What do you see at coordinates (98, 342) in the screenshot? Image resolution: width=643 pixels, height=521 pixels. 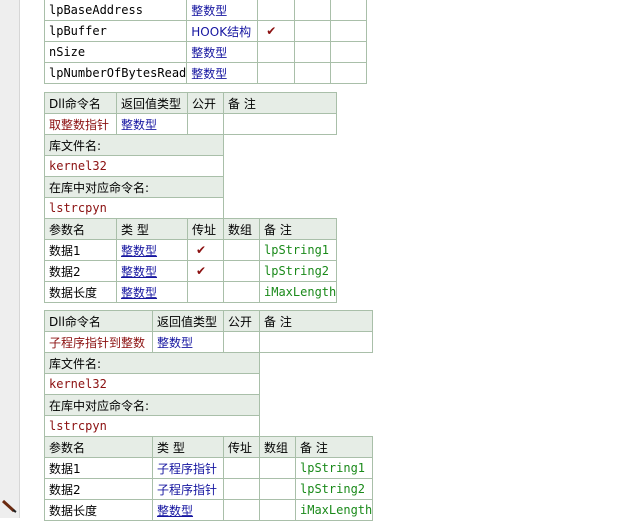 I see `dll-name: 子程序指针到整数` at bounding box center [98, 342].